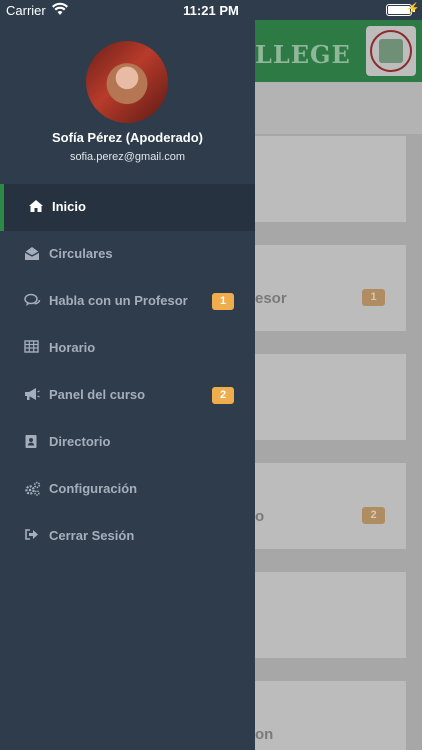 The image size is (422, 750). What do you see at coordinates (81, 253) in the screenshot?
I see `menu-item-label: Circulares` at bounding box center [81, 253].